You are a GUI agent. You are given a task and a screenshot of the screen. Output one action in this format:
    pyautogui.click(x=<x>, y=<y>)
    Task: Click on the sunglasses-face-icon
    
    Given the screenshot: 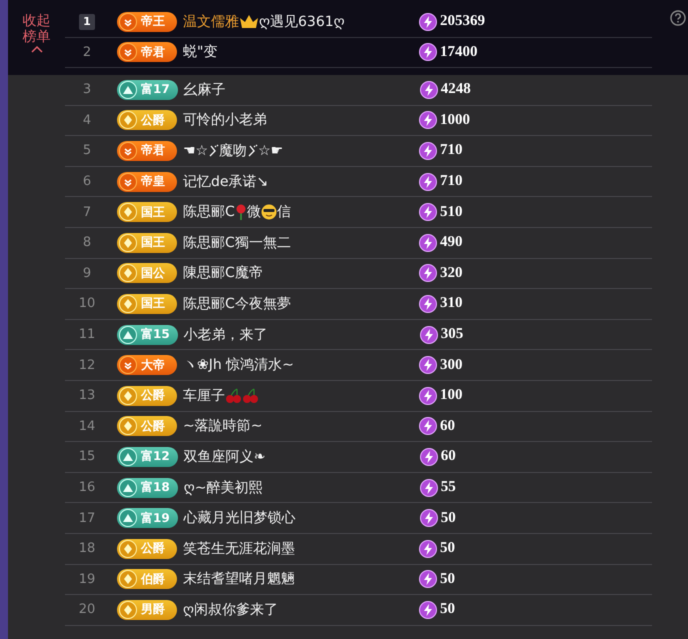 What is the action you would take?
    pyautogui.click(x=268, y=212)
    